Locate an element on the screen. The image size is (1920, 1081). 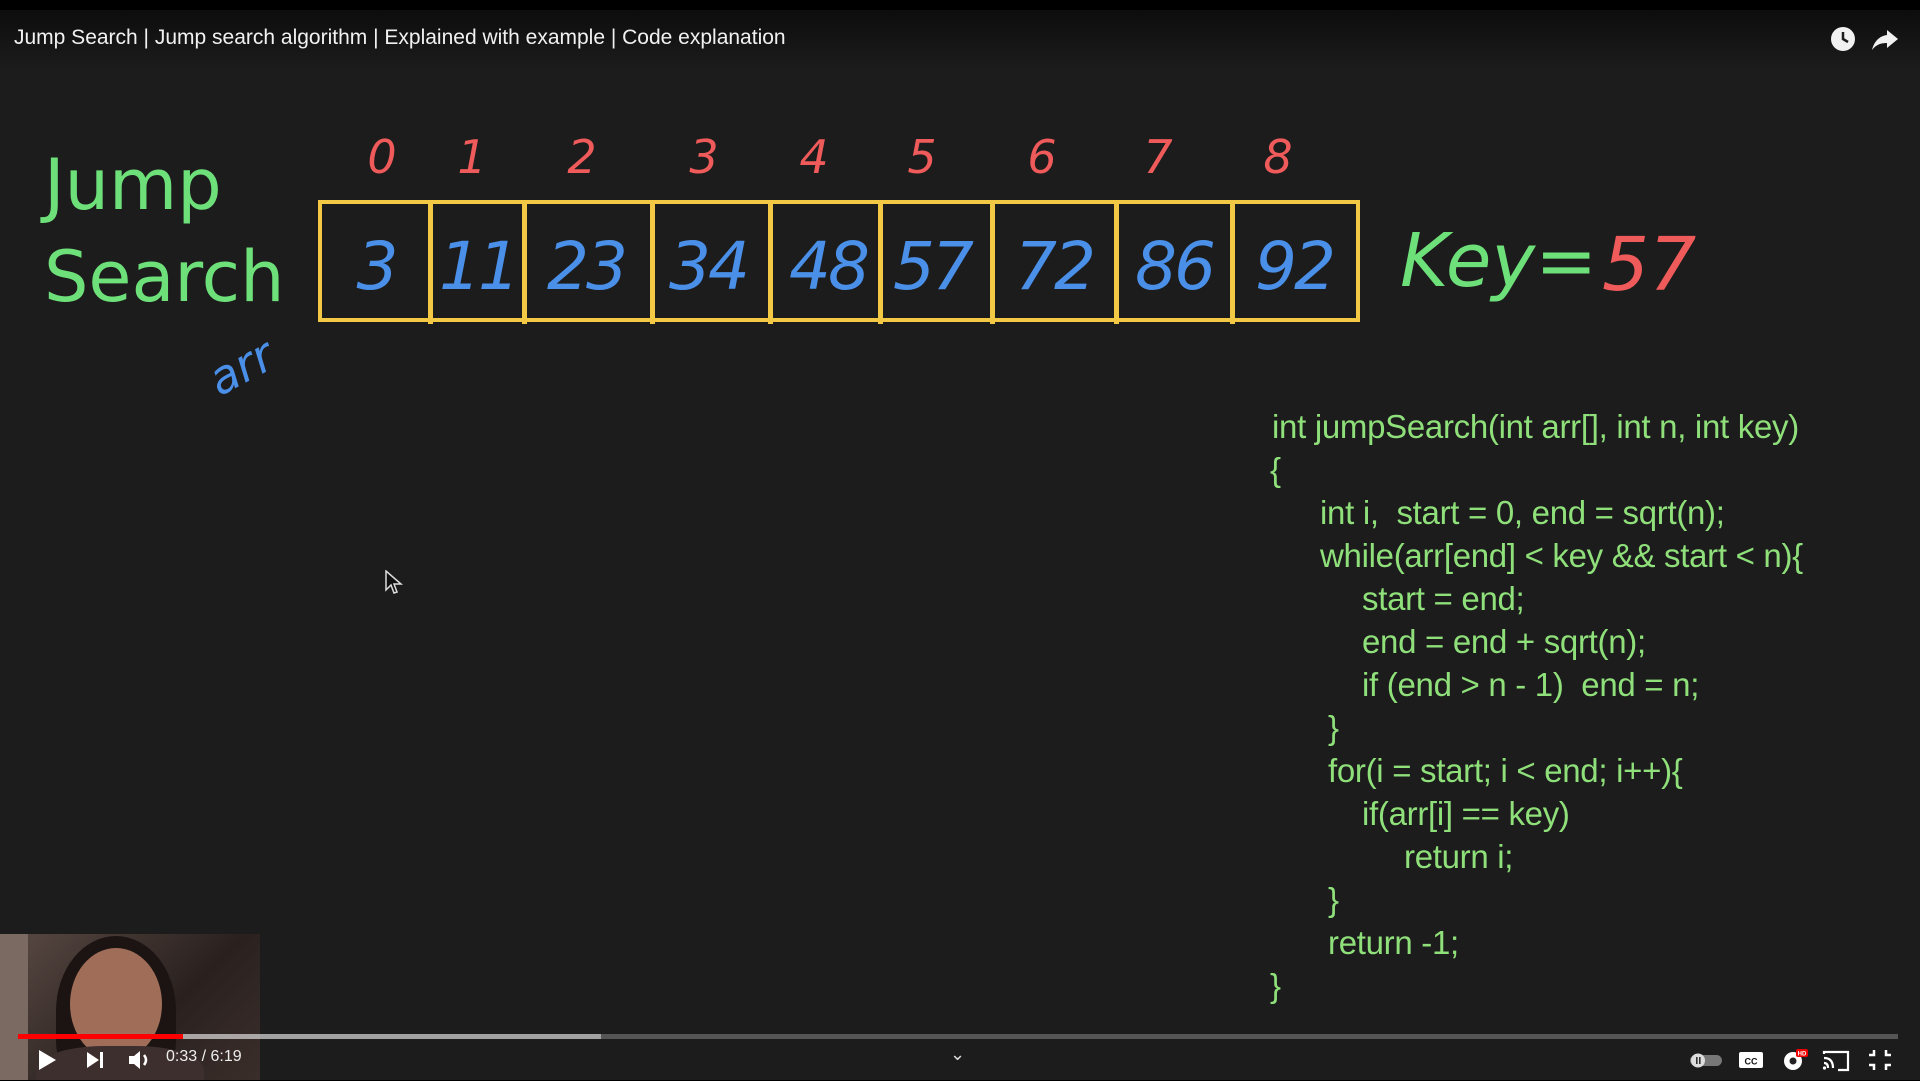
array-value: 72 is located at coordinates (1055, 266).